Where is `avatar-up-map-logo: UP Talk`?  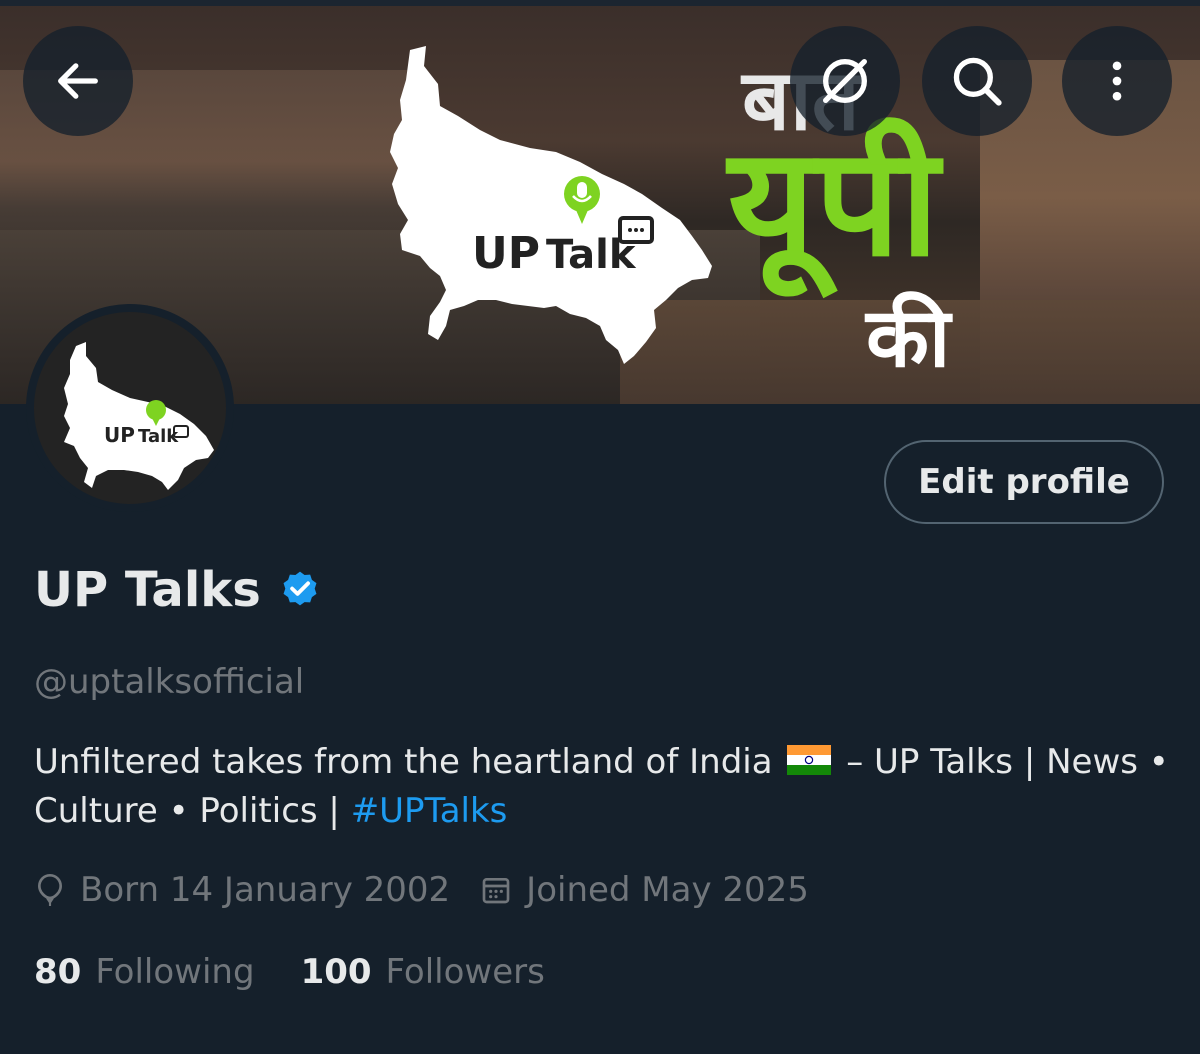 avatar-up-map-logo: UP Talk is located at coordinates (139, 416).